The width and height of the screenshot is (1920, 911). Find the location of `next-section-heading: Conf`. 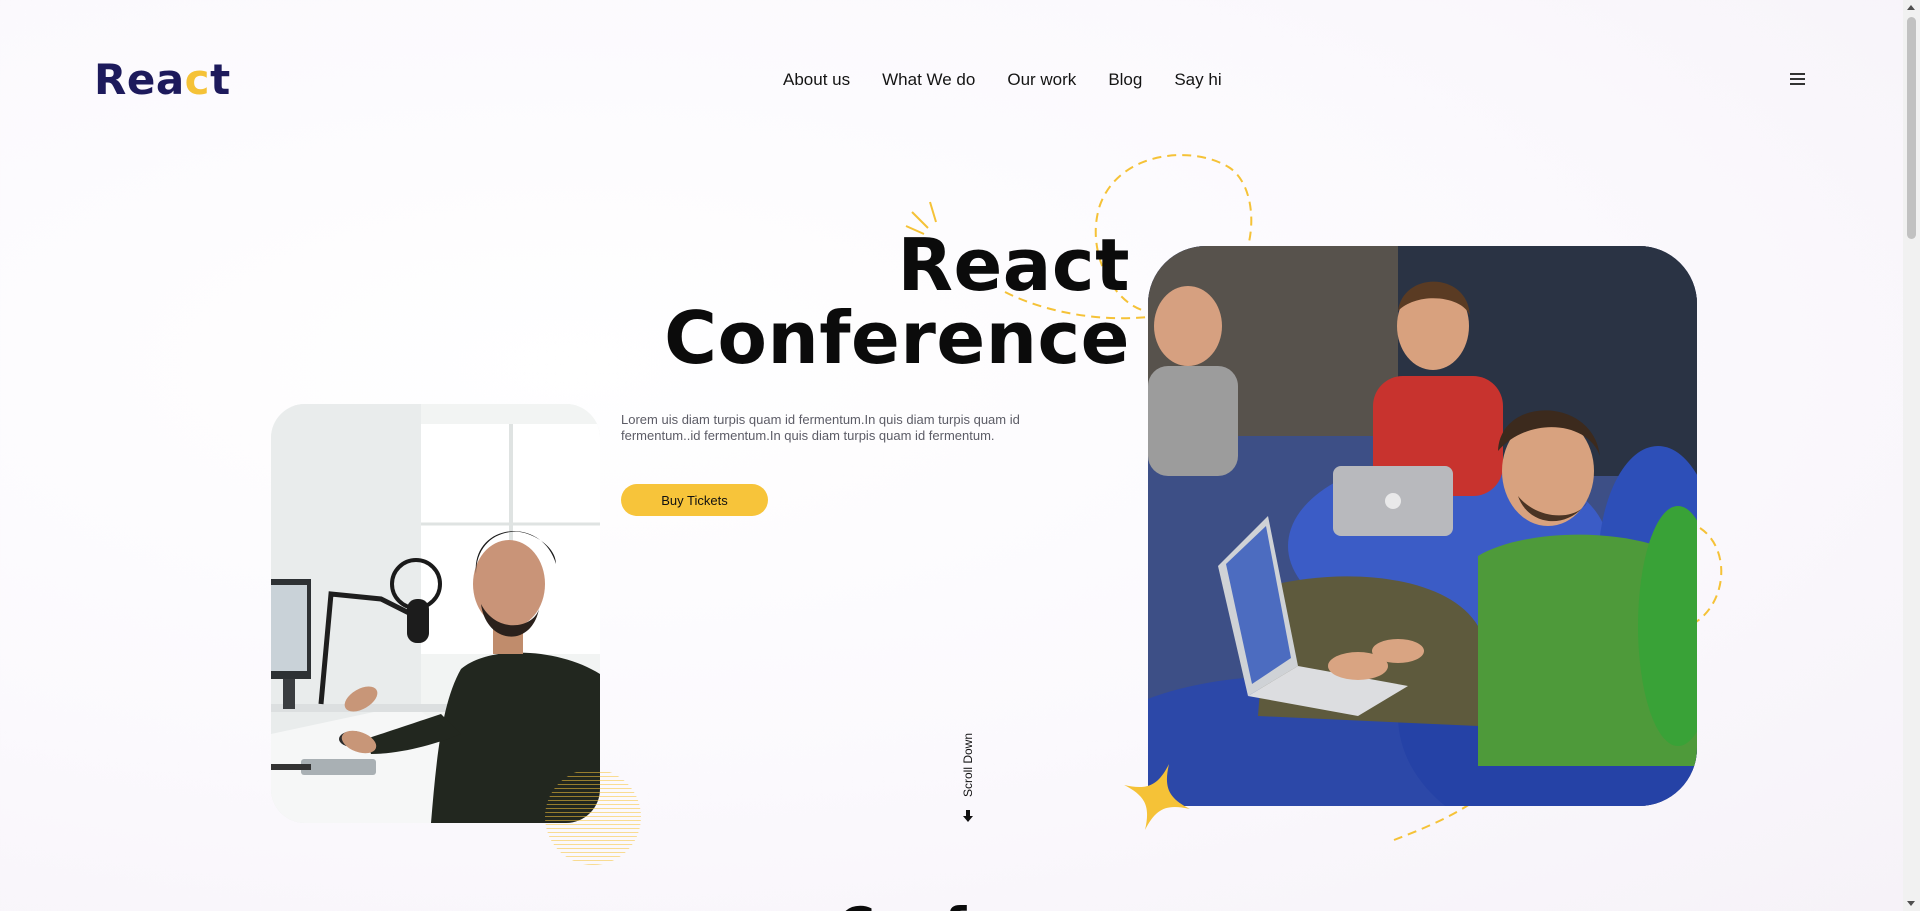

next-section-heading: Conf is located at coordinates (902, 903).